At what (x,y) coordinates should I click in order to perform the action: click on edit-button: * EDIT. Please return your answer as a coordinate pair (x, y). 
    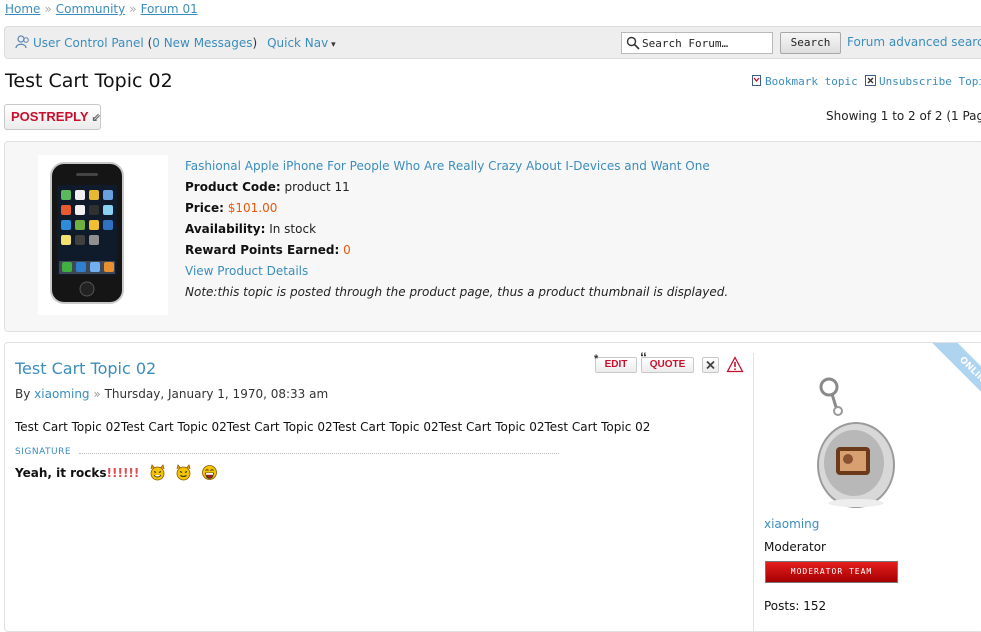
    Looking at the image, I should click on (615, 363).